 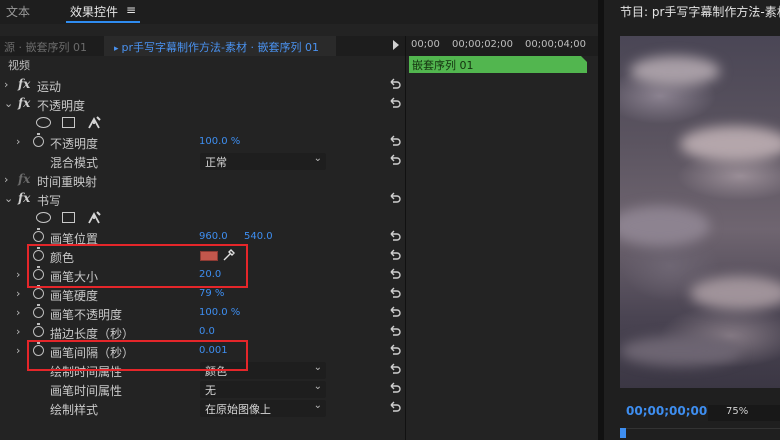 I want to click on tab-effect-controls: 效果控件, so click(x=94, y=11).